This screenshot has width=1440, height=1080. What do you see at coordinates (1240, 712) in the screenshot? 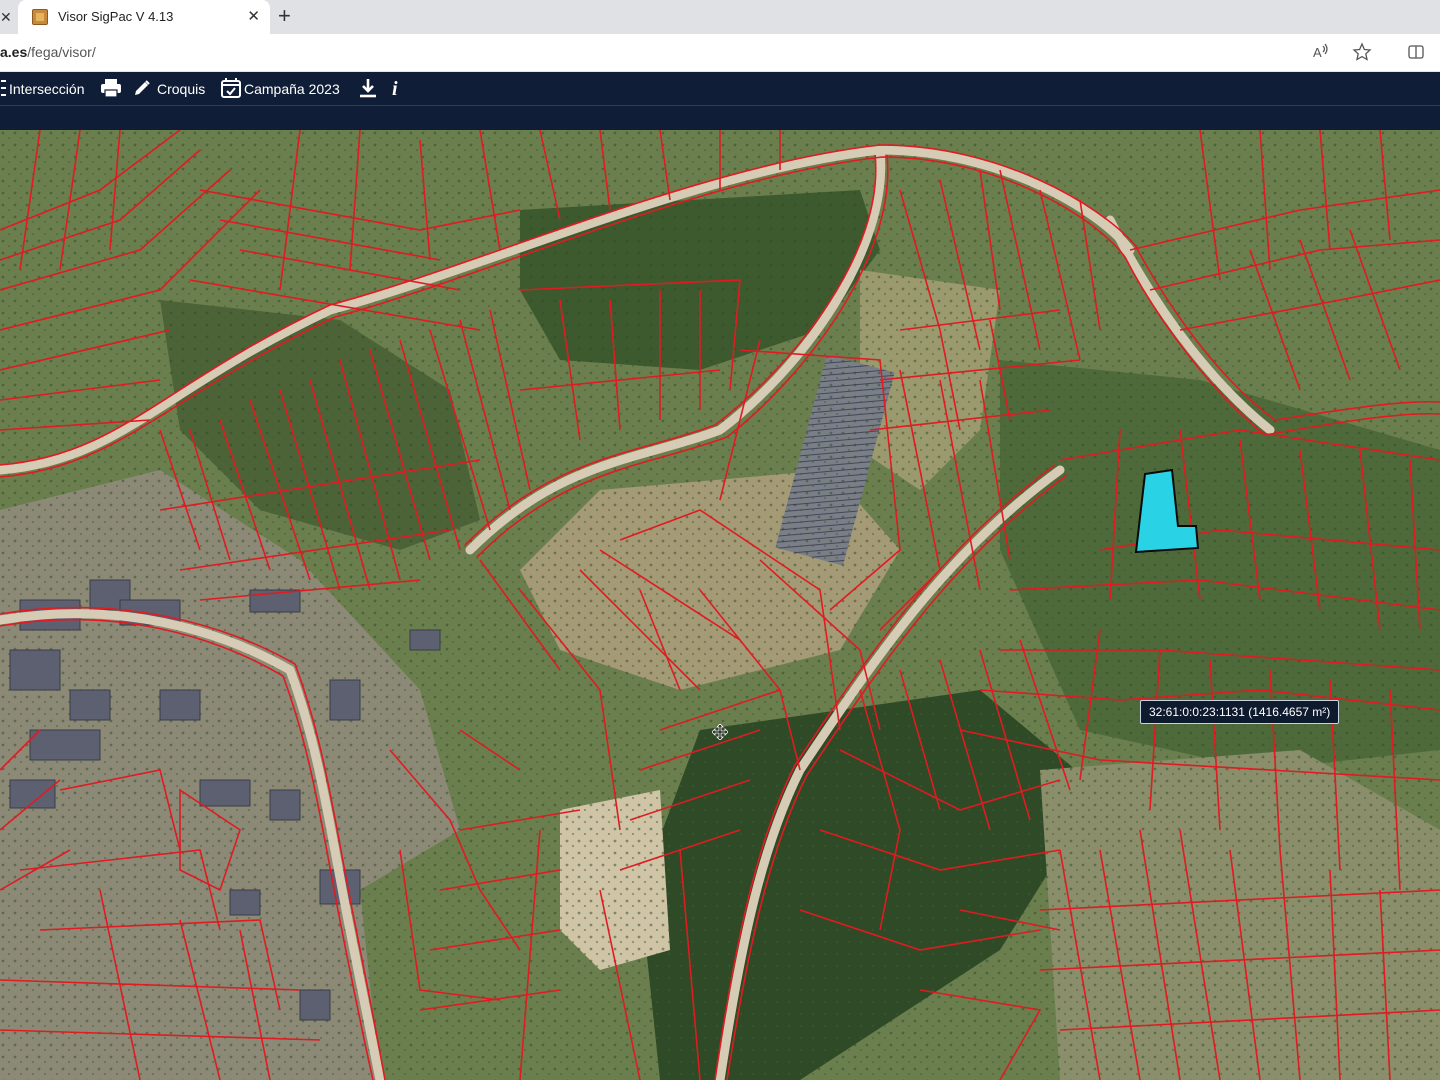
I see `parcel-tooltip: 32:61:0:0:23:1131 (1416.4657 m²)` at bounding box center [1240, 712].